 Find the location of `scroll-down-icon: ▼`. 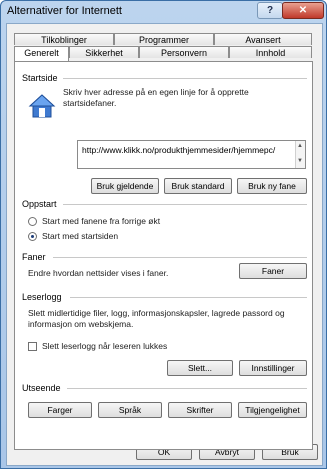

scroll-down-icon: ▼ is located at coordinates (300, 161).